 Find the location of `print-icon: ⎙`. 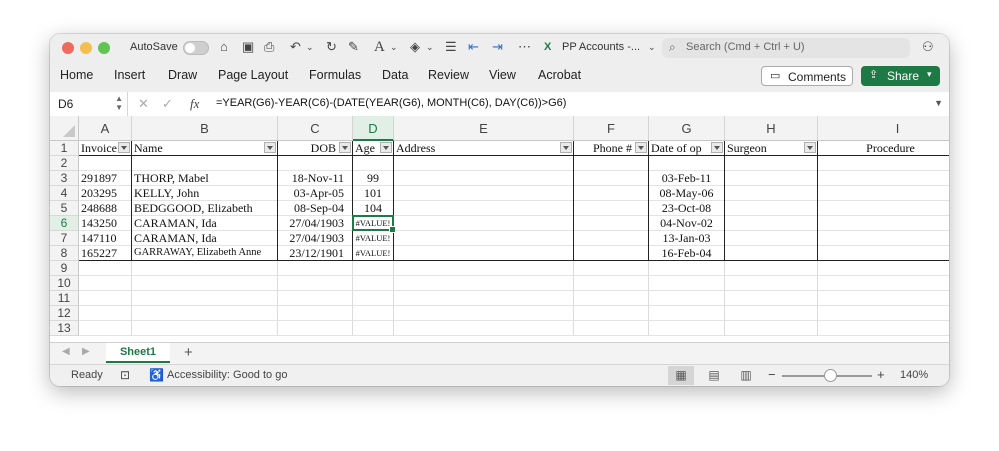

print-icon: ⎙ is located at coordinates (269, 47).